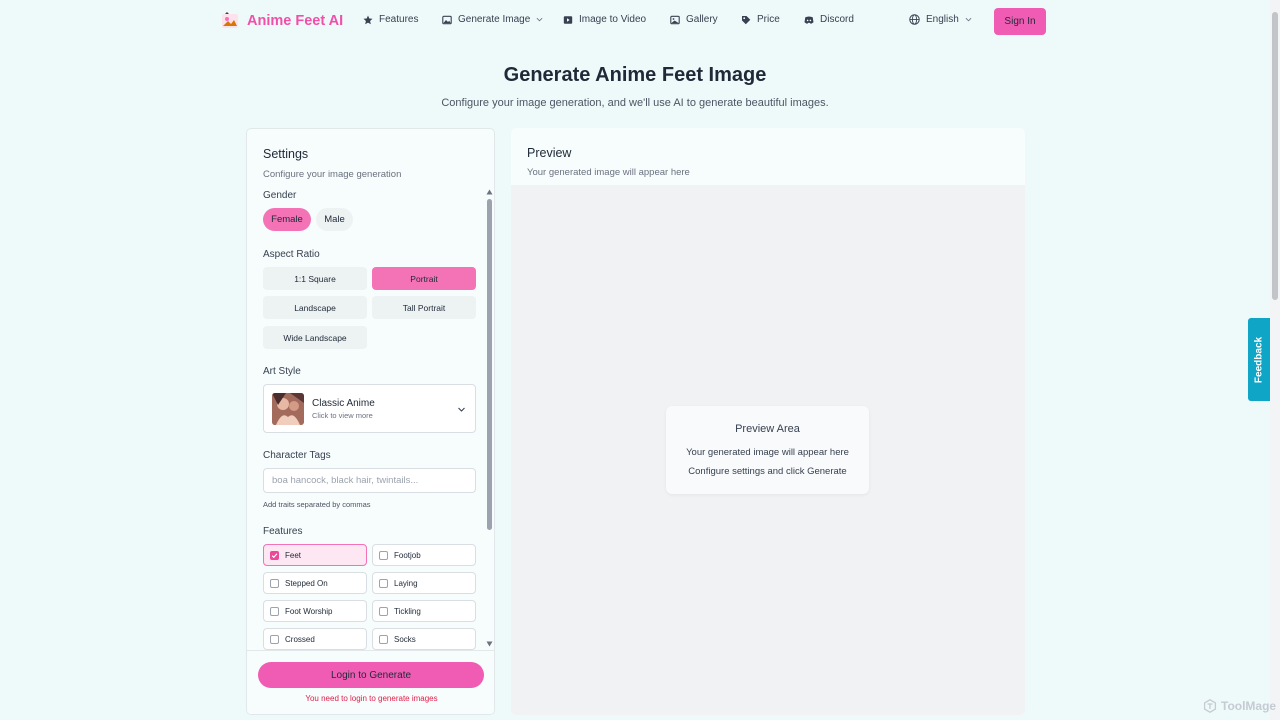 The image size is (1280, 720). What do you see at coordinates (288, 409) in the screenshot?
I see `art-style-thumbnail` at bounding box center [288, 409].